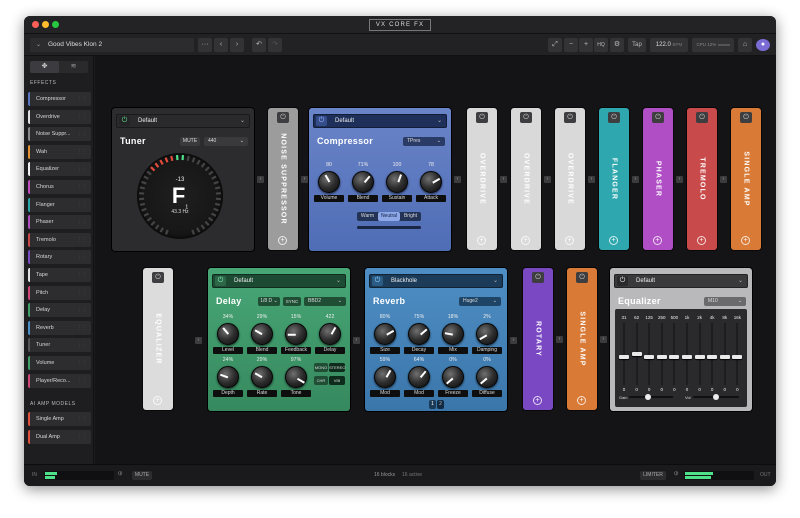 This screenshot has height=518, width=800. I want to click on tempo-field: 122.0 BPM, so click(669, 45).